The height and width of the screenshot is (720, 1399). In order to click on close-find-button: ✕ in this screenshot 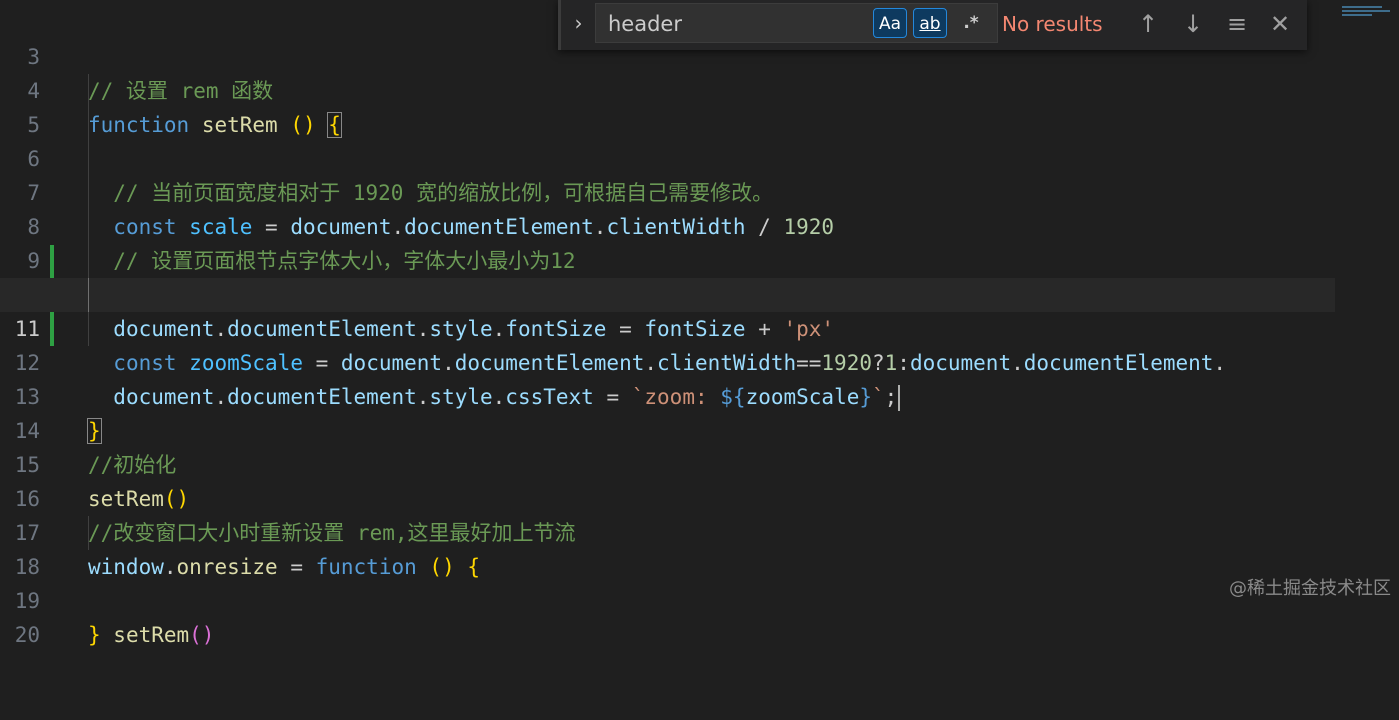, I will do `click(1280, 24)`.